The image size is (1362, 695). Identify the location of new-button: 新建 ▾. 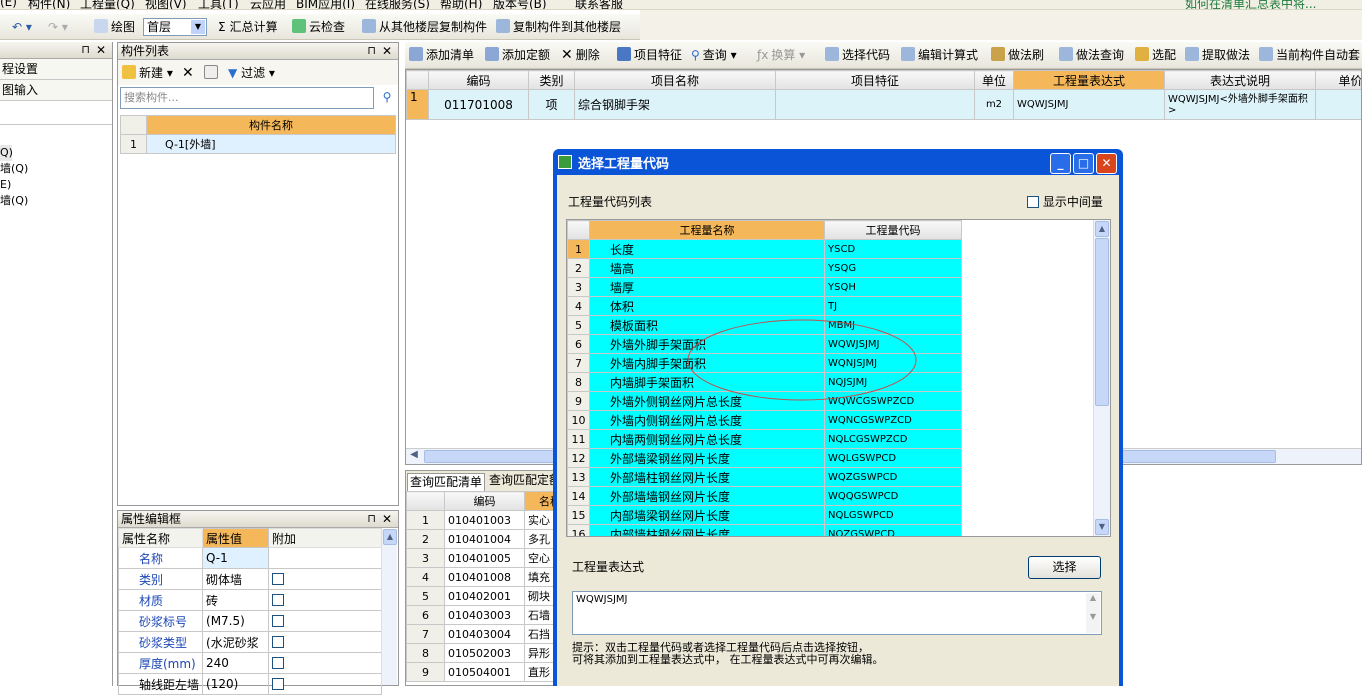
(147, 73).